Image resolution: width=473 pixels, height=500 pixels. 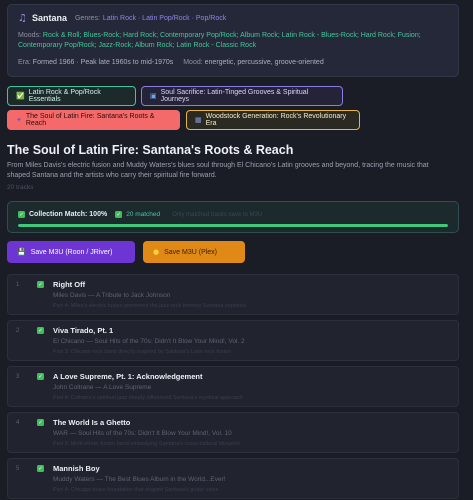 I want to click on save-icon: 💾, so click(x=21, y=252).